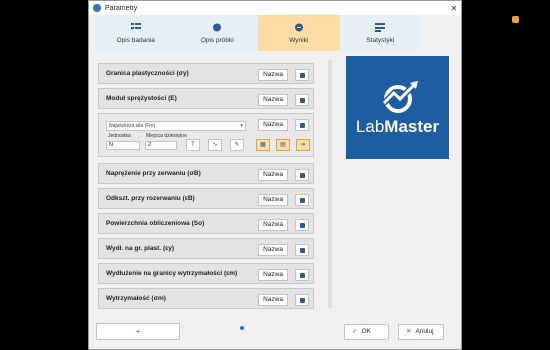 Image resolution: width=550 pixels, height=350 pixels. Describe the element at coordinates (275, 8) in the screenshot. I see `title-bar: Parametry ✕` at that location.